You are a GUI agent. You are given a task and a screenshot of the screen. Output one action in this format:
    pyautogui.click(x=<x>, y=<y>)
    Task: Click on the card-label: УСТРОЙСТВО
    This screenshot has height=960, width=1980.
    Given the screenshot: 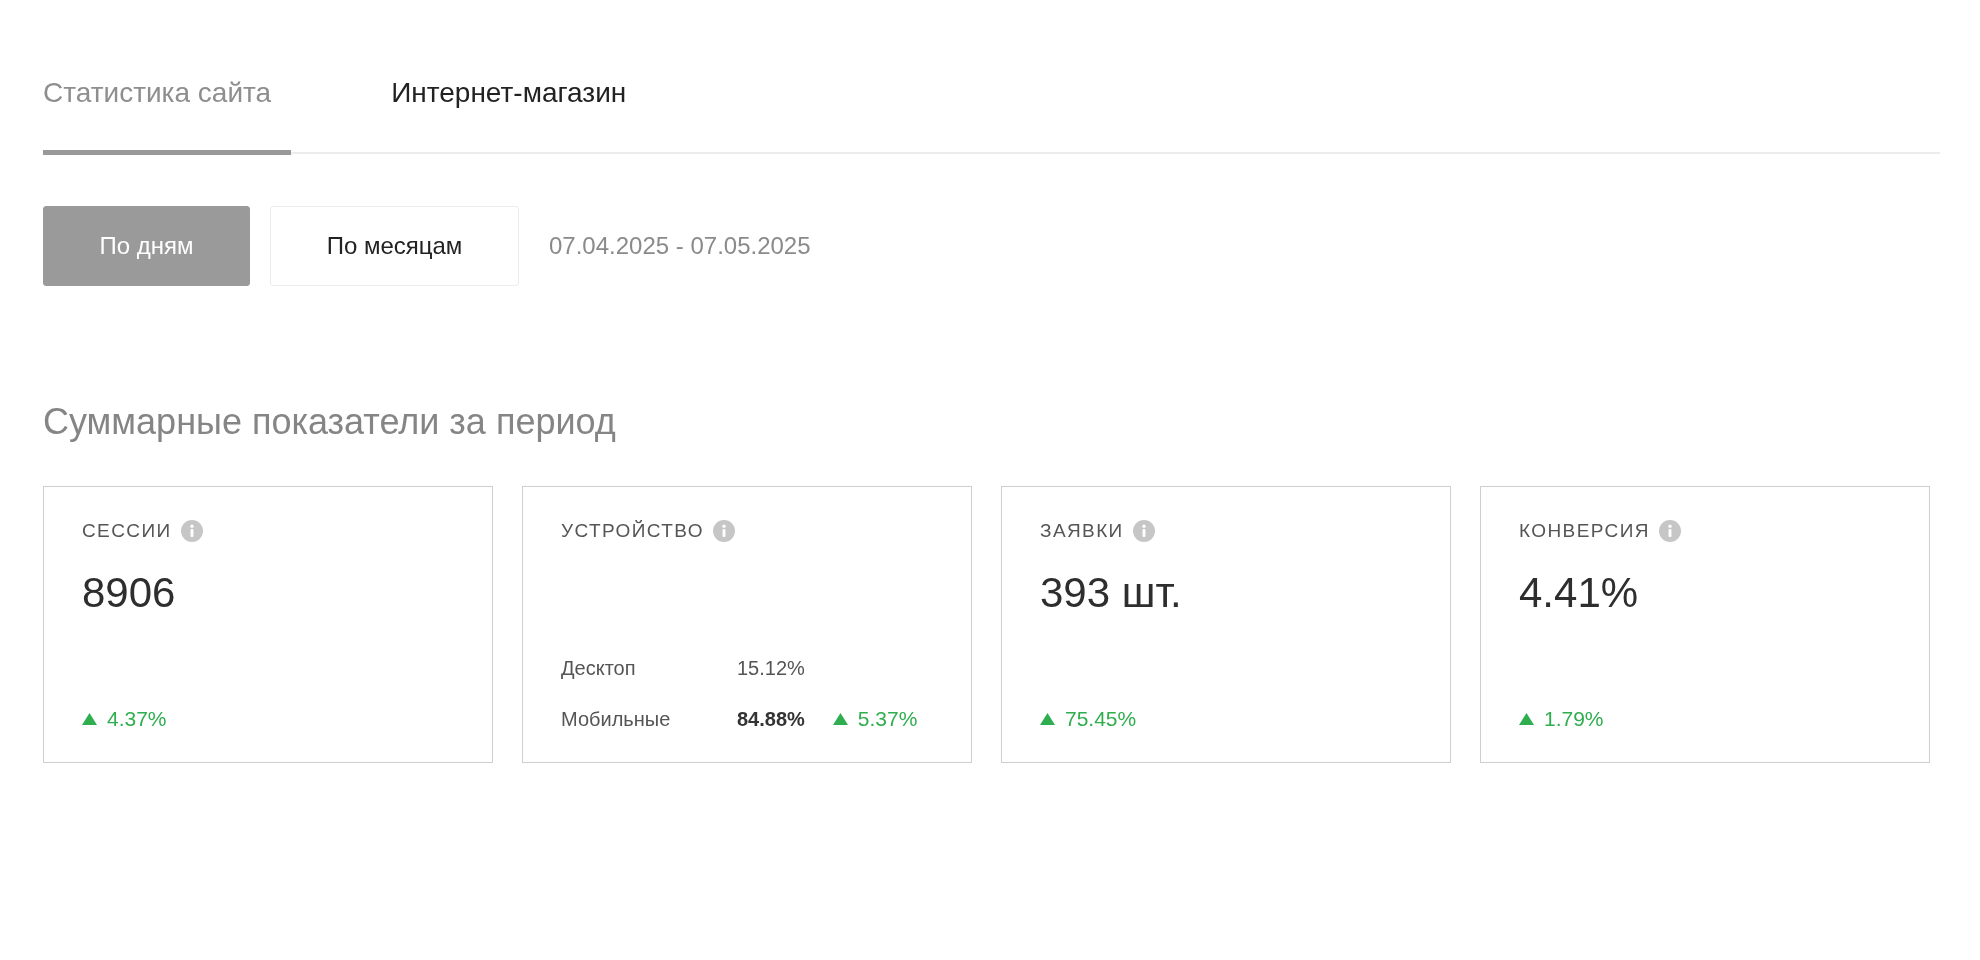 What is the action you would take?
    pyautogui.click(x=632, y=530)
    